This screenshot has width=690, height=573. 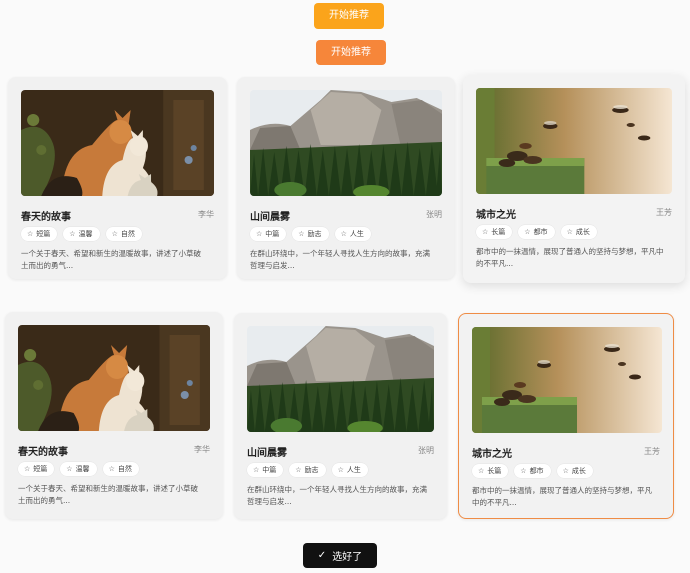 What do you see at coordinates (349, 16) in the screenshot?
I see `start-recommend-button: 开始推荐` at bounding box center [349, 16].